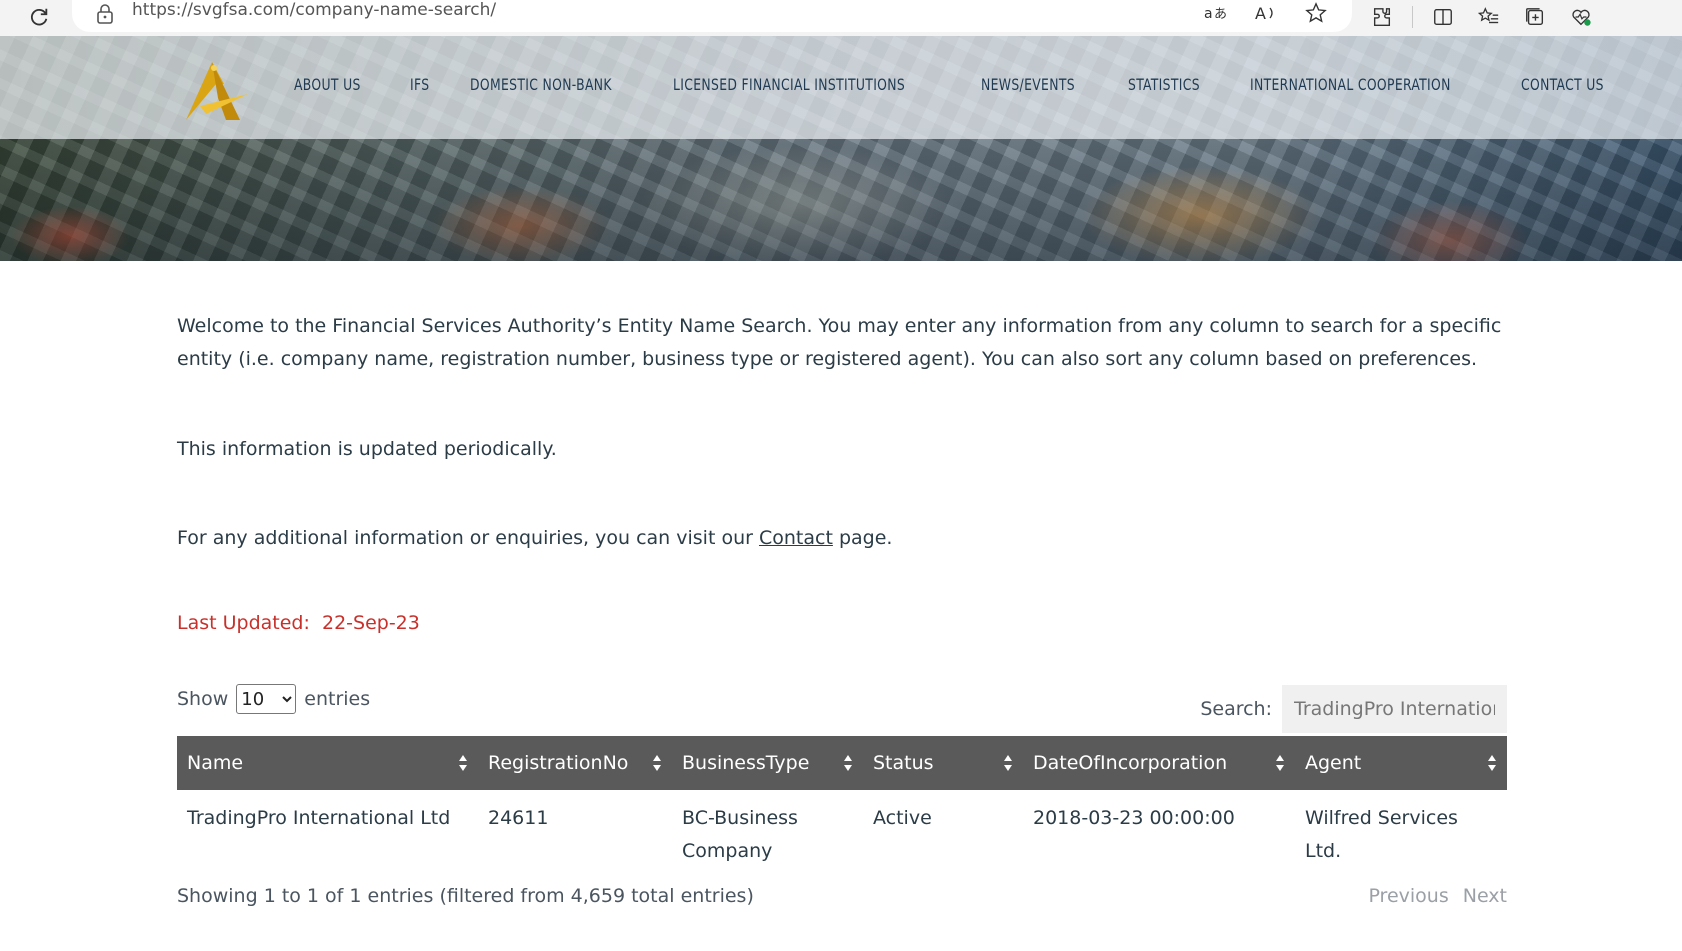 This screenshot has height=951, width=1682. Describe the element at coordinates (1164, 84) in the screenshot. I see `nav-statistics: STATISTICS` at that location.